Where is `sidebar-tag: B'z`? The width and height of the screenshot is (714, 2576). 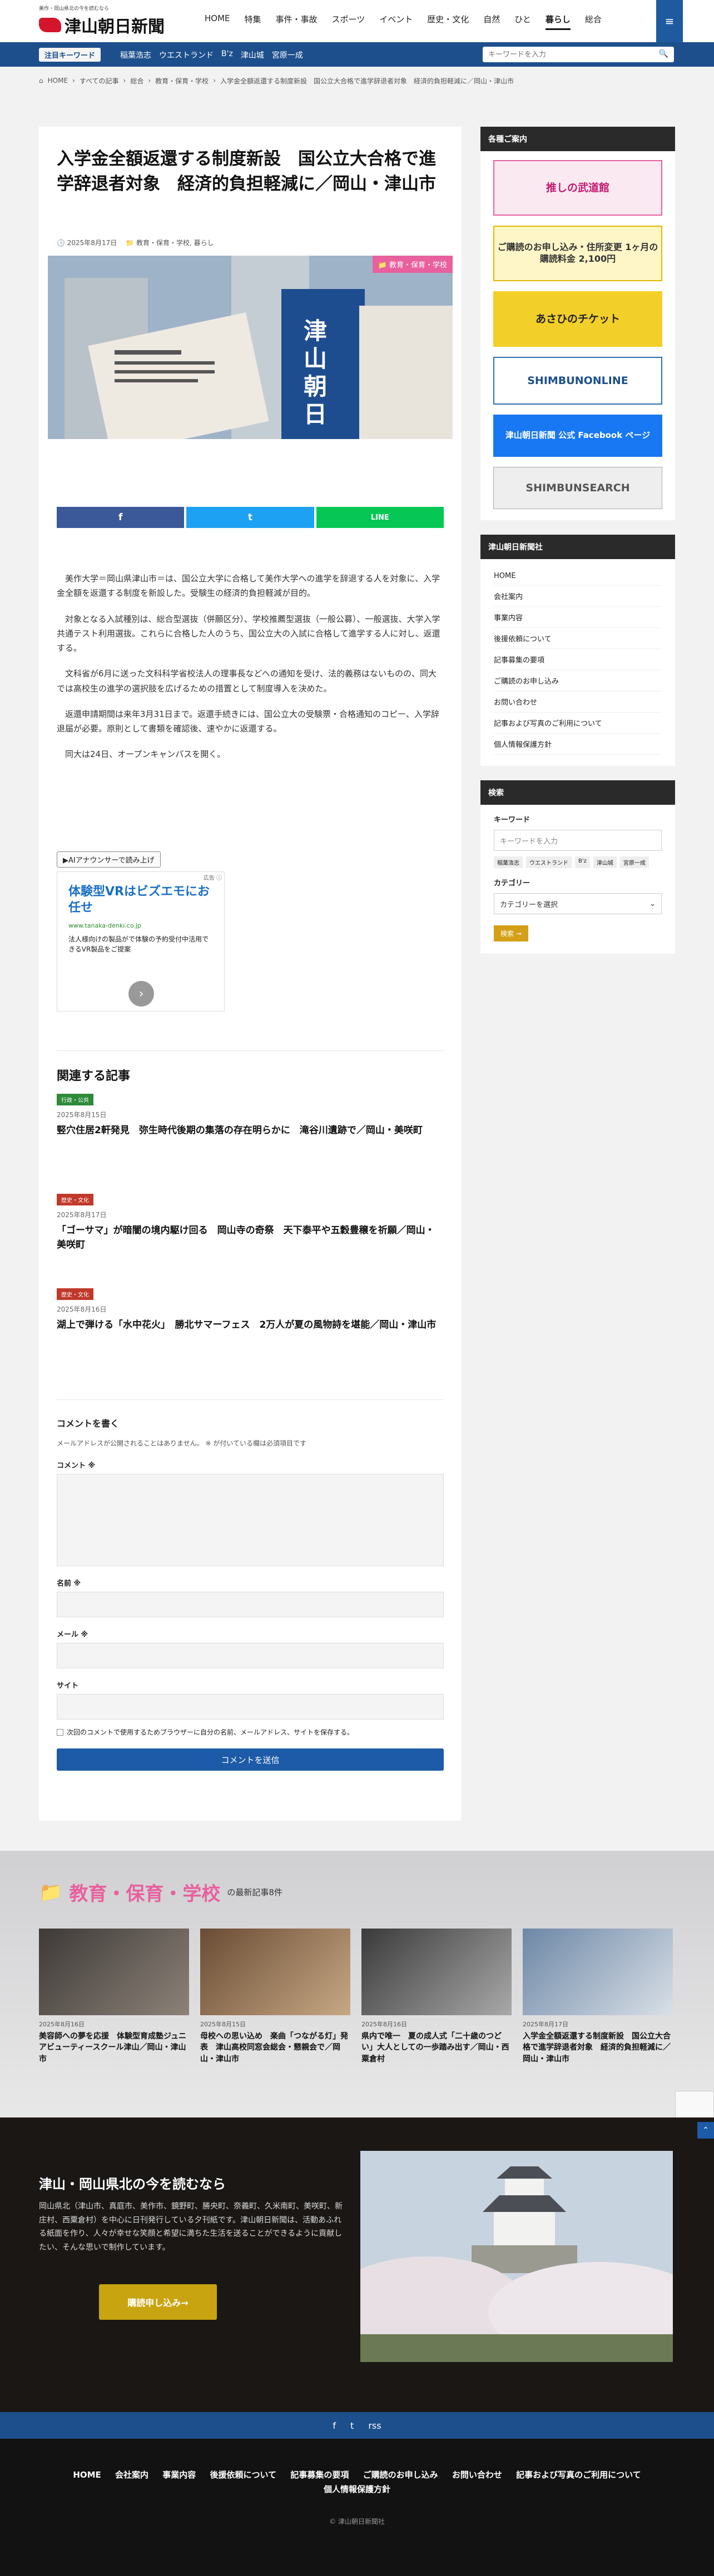
sidebar-tag: B'z is located at coordinates (582, 862).